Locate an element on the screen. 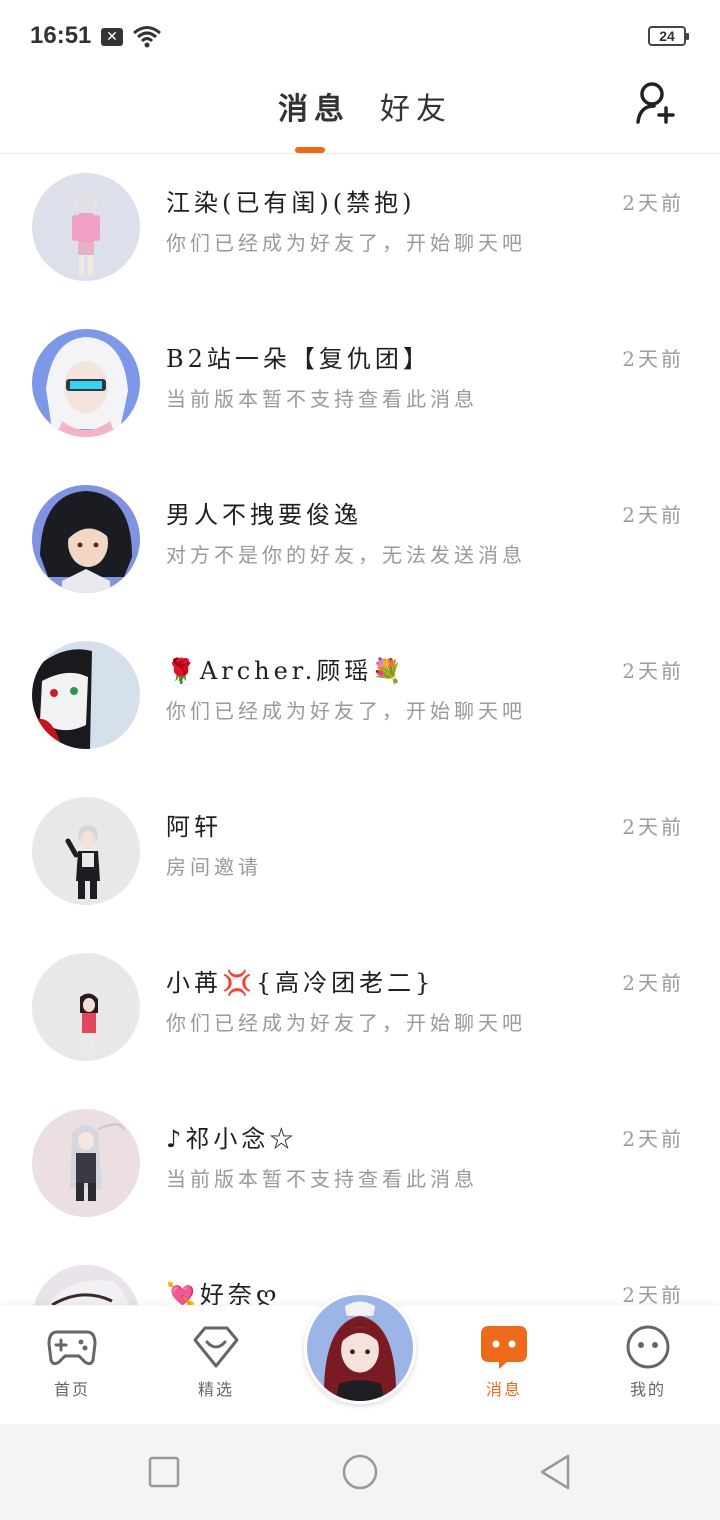 This screenshot has width=720, height=1520. system-nav-bar is located at coordinates (360, 1472).